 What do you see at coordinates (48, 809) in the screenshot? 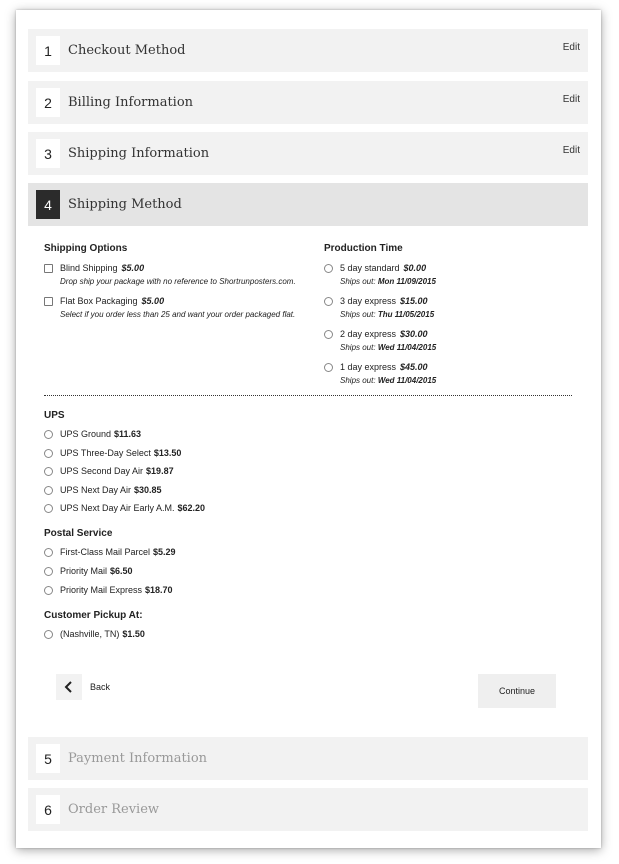
I see `step-number: 6` at bounding box center [48, 809].